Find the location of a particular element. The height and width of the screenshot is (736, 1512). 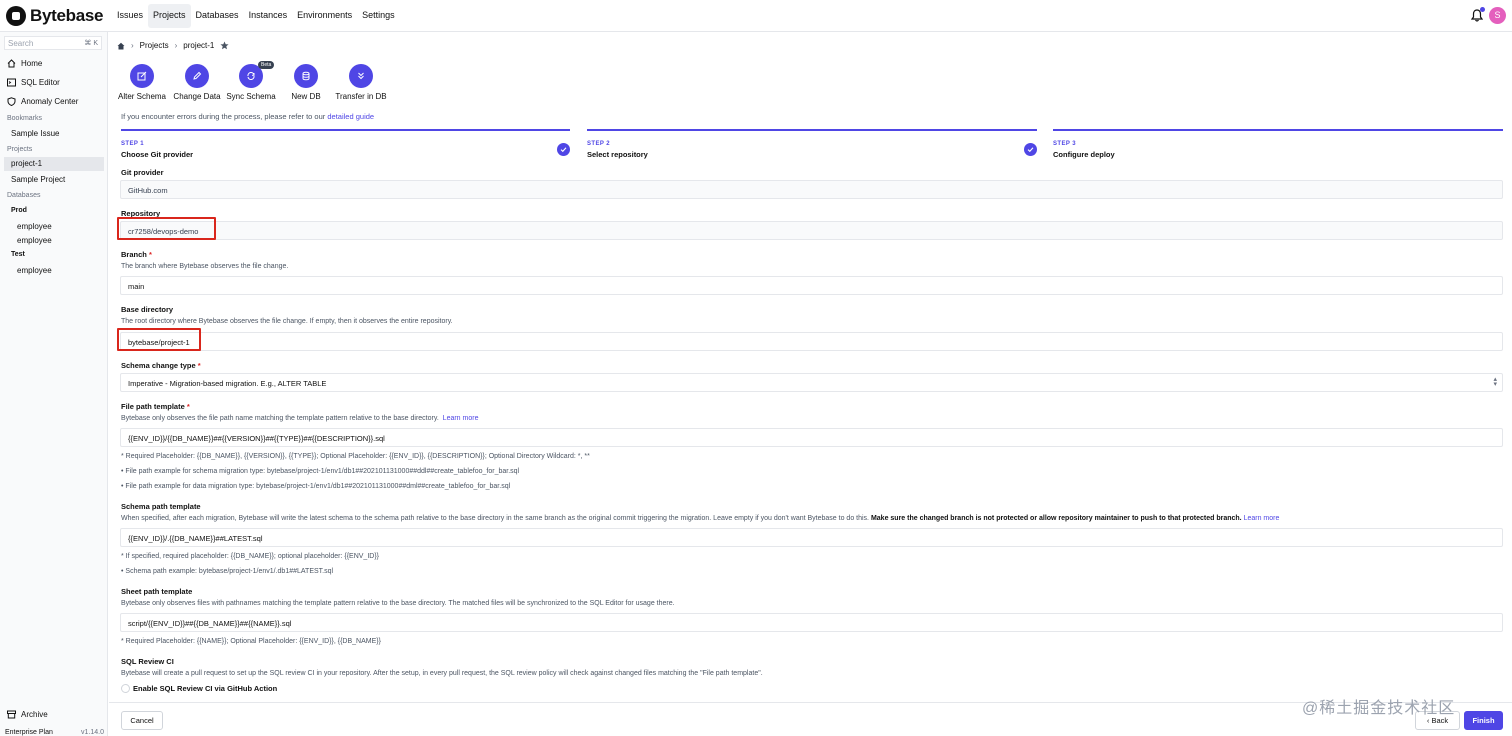

base-directory-input: bytebase/project-1 is located at coordinates (811, 341).